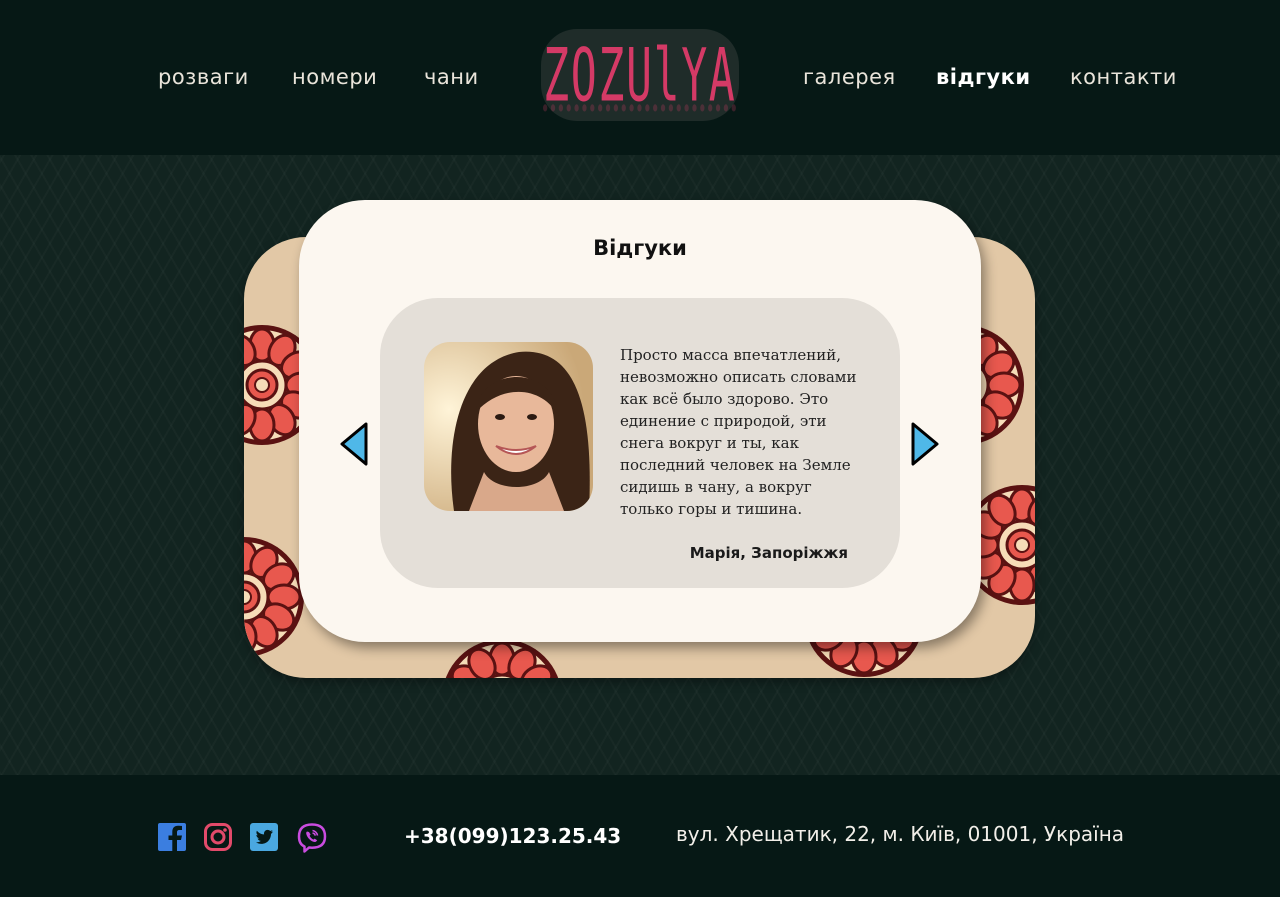 Image resolution: width=1280 pixels, height=897 pixels. What do you see at coordinates (172, 837) in the screenshot?
I see `facebook-icon` at bounding box center [172, 837].